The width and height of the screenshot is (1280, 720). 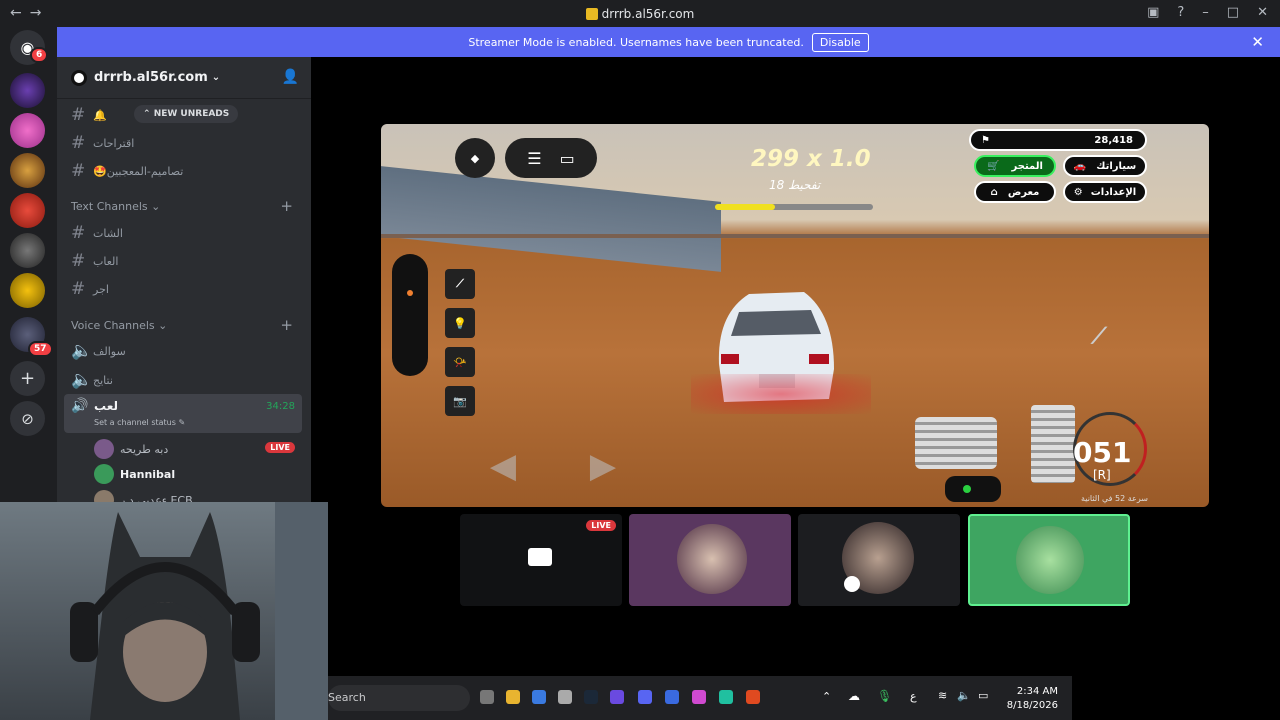 I want to click on close-window-button: ✕, so click(x=1262, y=12).